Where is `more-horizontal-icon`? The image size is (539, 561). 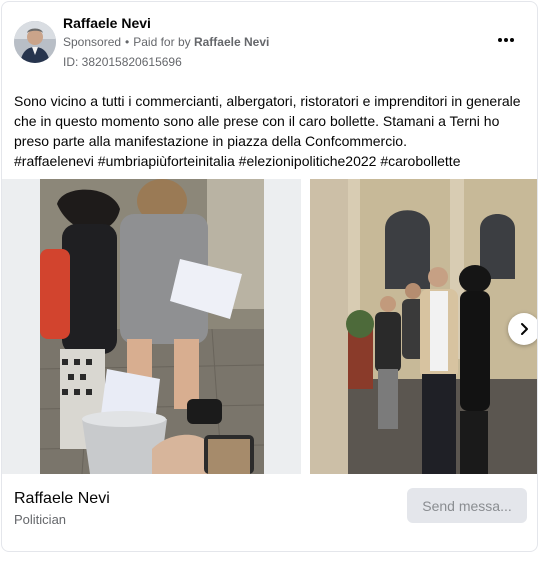 more-horizontal-icon is located at coordinates (500, 40).